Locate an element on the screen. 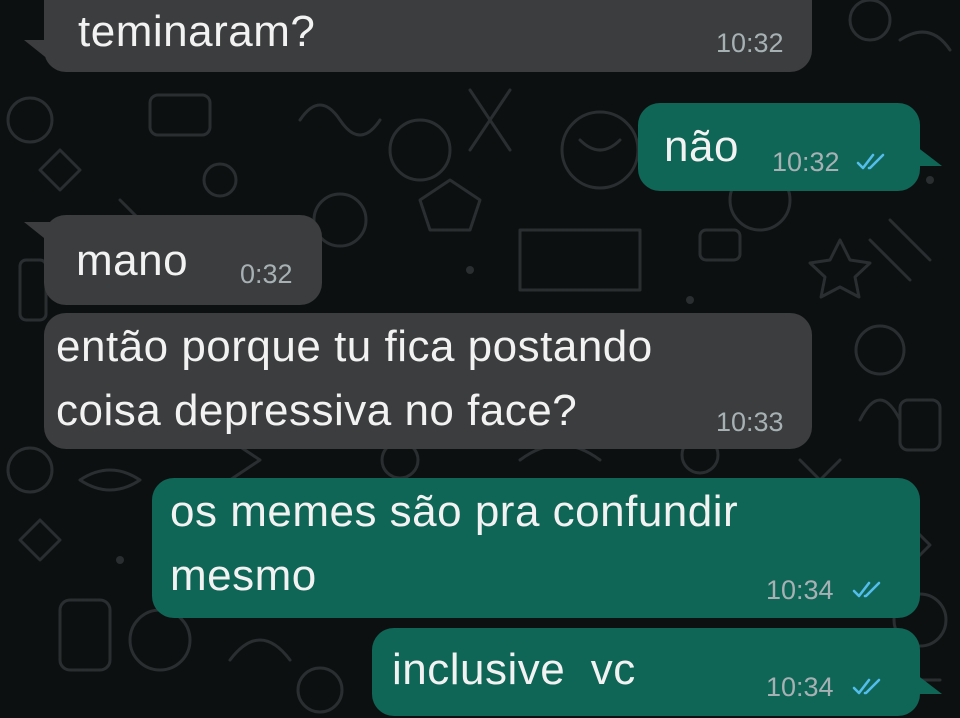  message-text-line-2: coisa depressiva no face? is located at coordinates (317, 410).